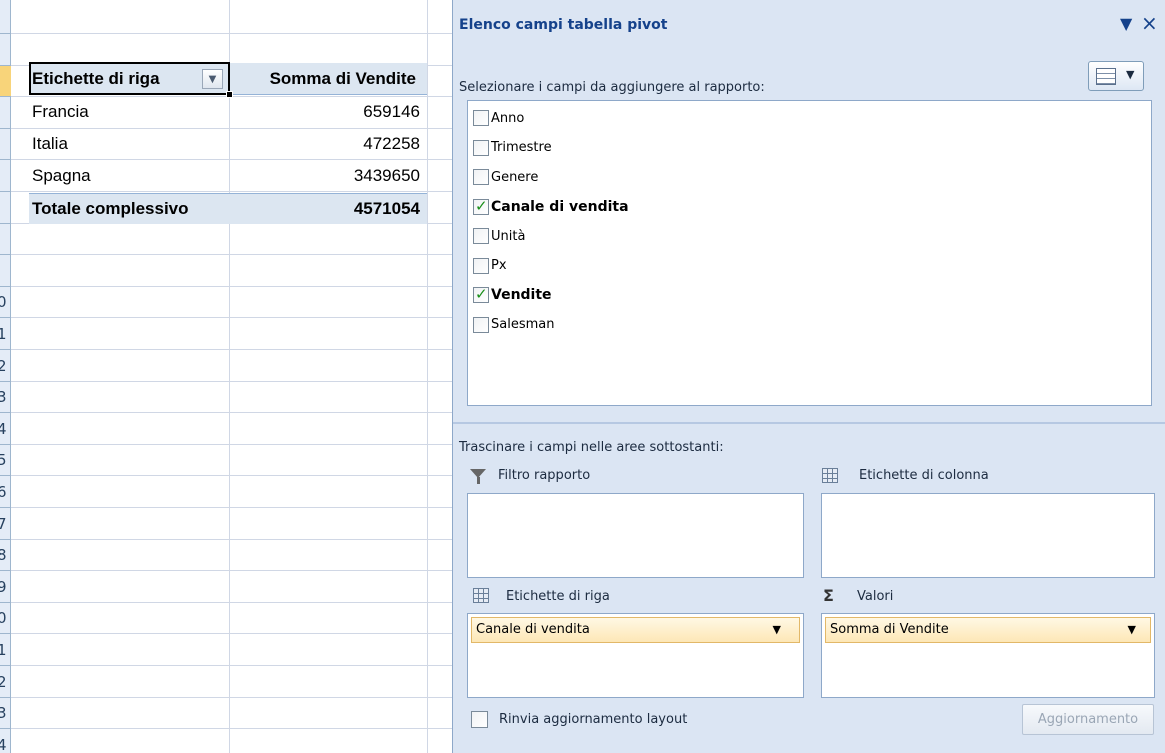  Describe the element at coordinates (1149, 23) in the screenshot. I see `close-icon: ×` at that location.